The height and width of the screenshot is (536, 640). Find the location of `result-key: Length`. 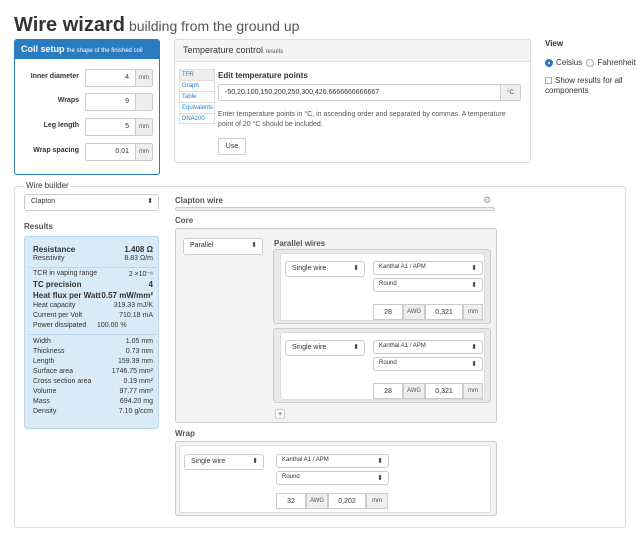

result-key: Length is located at coordinates (44, 361).